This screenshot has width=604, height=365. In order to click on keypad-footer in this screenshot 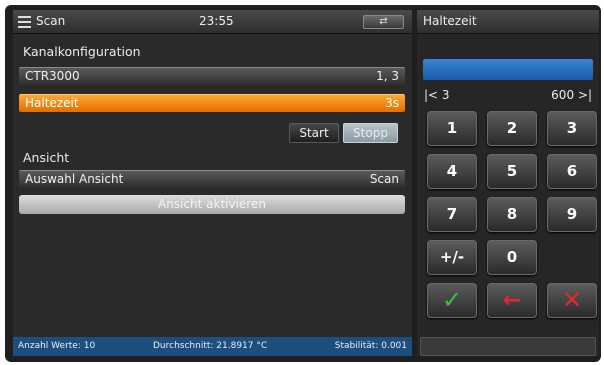, I will do `click(508, 346)`.